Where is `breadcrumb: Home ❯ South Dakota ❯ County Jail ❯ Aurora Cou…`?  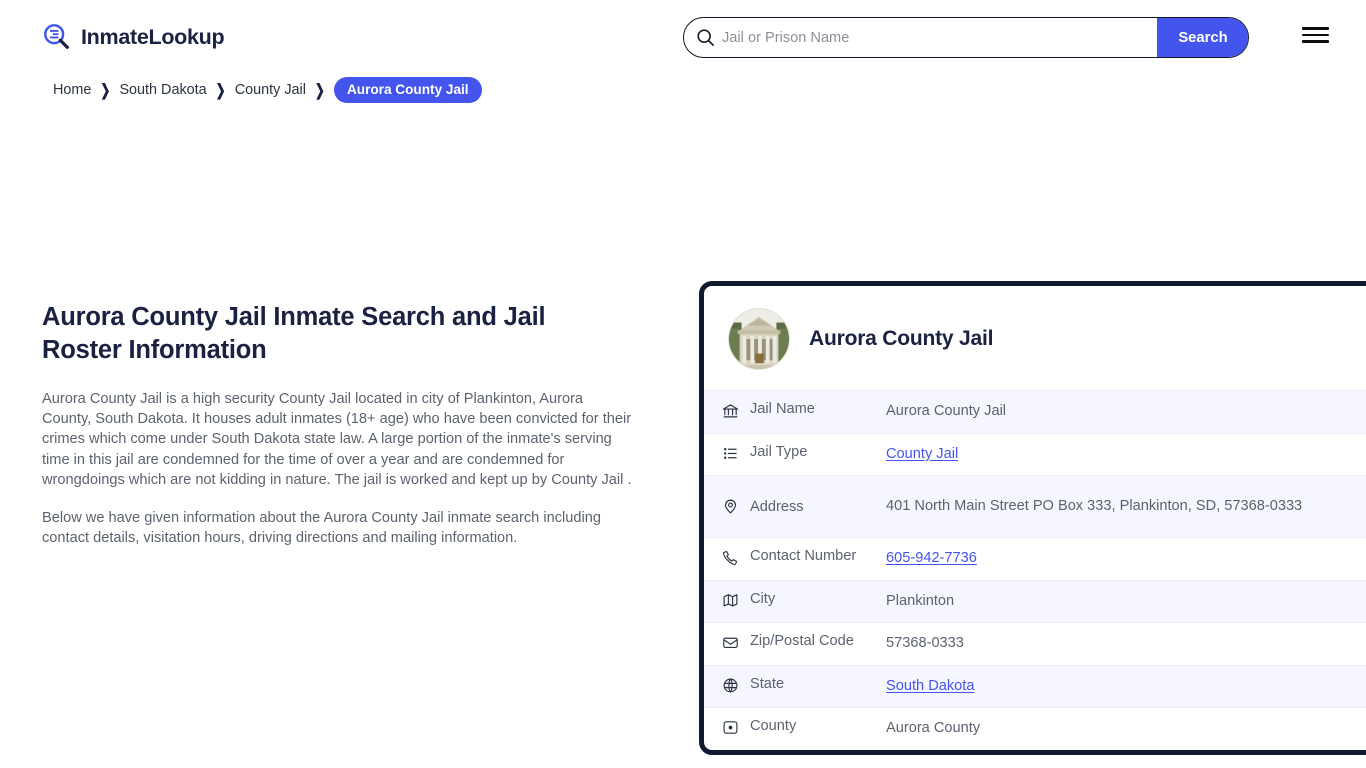 breadcrumb: Home ❯ South Dakota ❯ County Jail ❯ Aurora Cou… is located at coordinates (709, 90).